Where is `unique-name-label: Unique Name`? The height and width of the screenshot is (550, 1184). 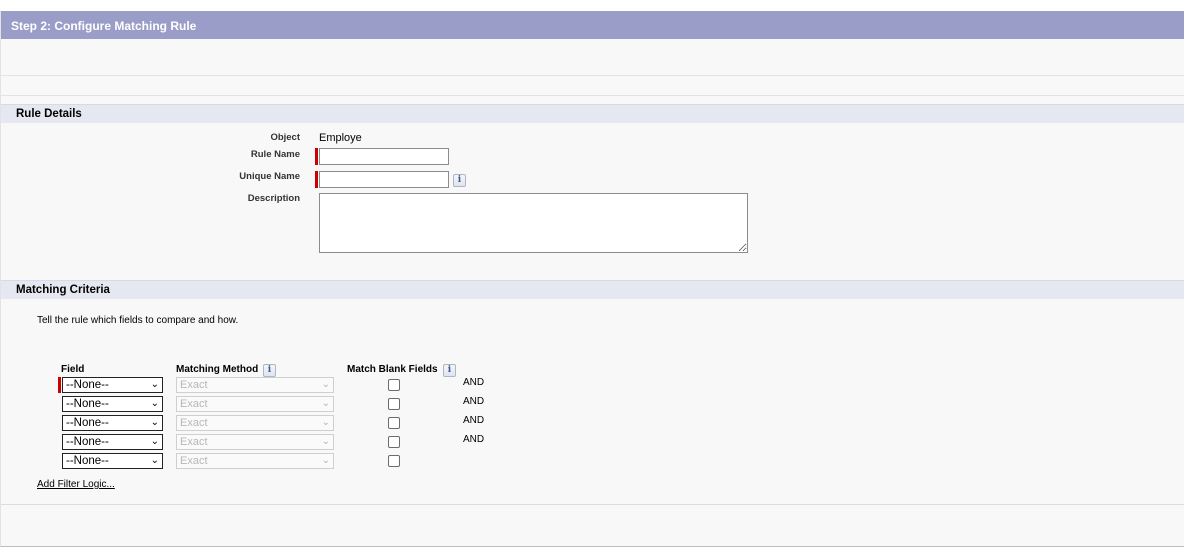
unique-name-label: Unique Name is located at coordinates (269, 176).